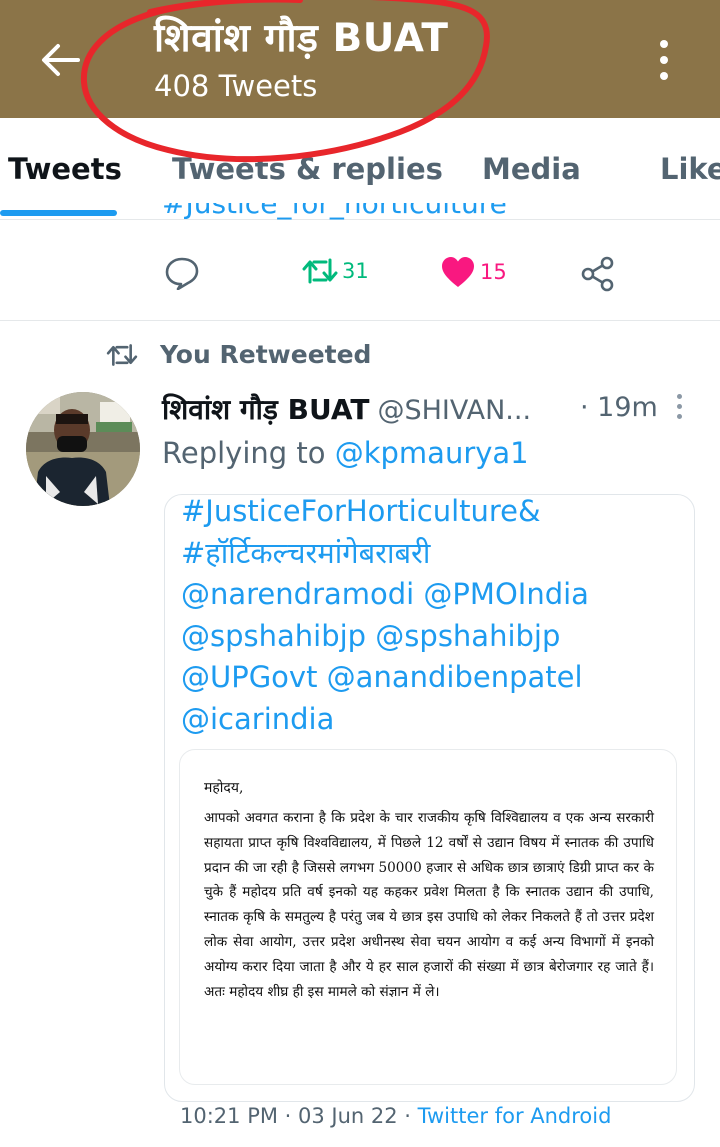 The image size is (720, 1147). I want to click on back-button, so click(60, 60).